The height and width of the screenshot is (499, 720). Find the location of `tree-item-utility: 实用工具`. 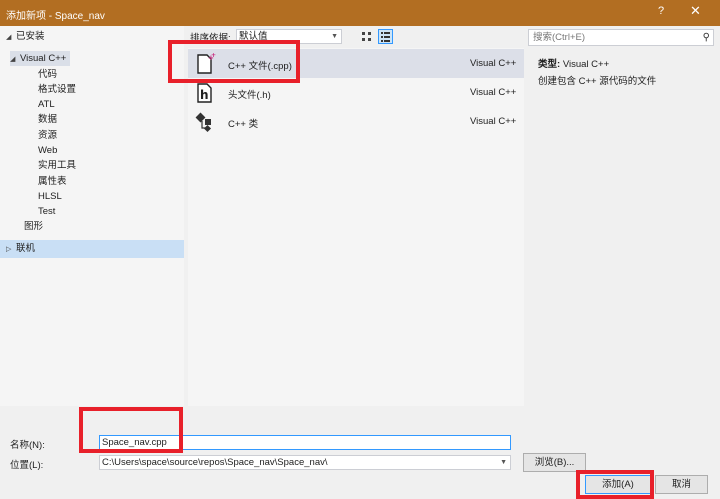

tree-item-utility: 实用工具 is located at coordinates (57, 165).